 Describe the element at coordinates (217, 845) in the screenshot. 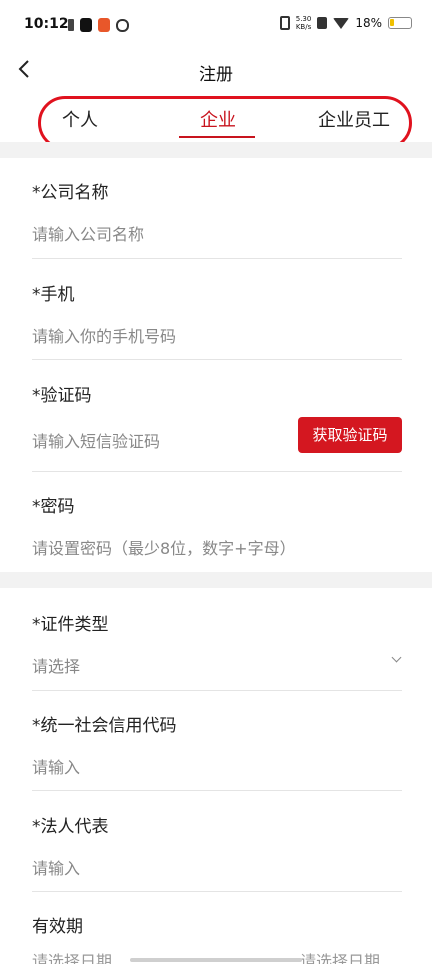

I see `legal-rep-field: *法人代表 请输入` at that location.